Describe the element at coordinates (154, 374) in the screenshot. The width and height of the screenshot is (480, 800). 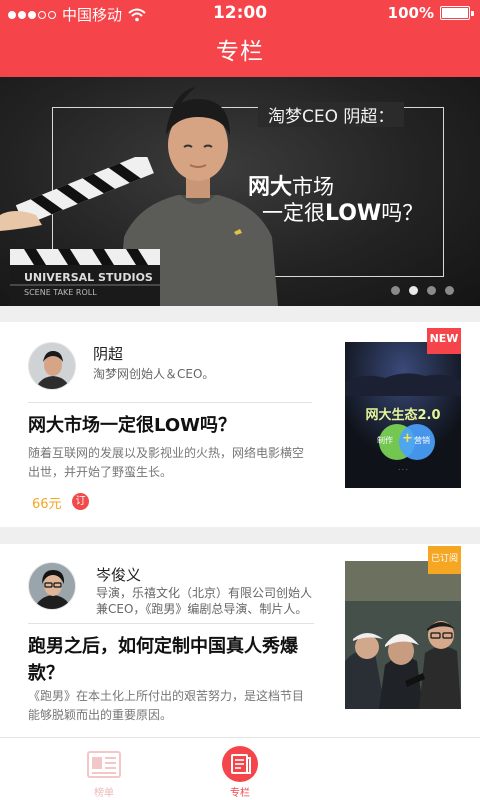
I see `author-role: 淘梦网创始人＆CEO。` at that location.